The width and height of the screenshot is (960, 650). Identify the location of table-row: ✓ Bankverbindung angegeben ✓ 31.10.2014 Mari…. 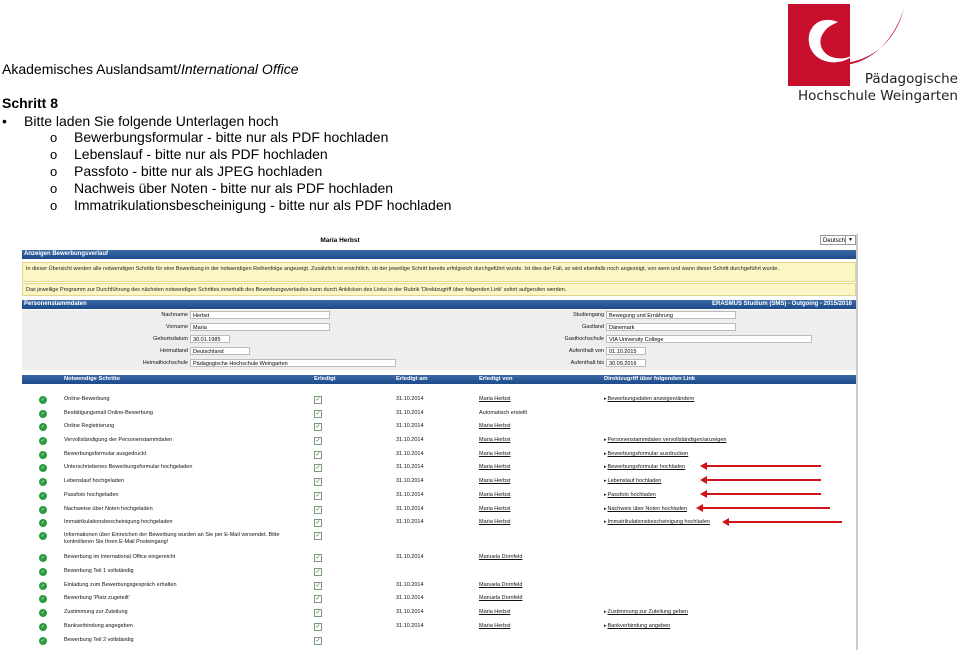
(439, 629).